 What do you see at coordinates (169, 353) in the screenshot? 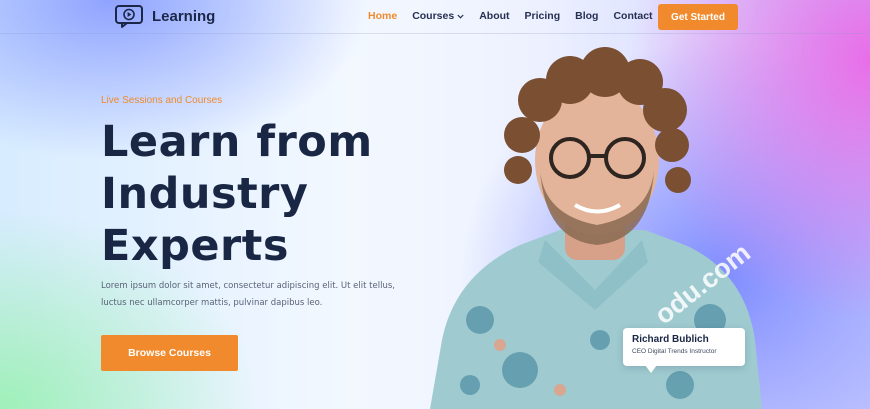
I see `browse-courses-button: Browse Courses` at bounding box center [169, 353].